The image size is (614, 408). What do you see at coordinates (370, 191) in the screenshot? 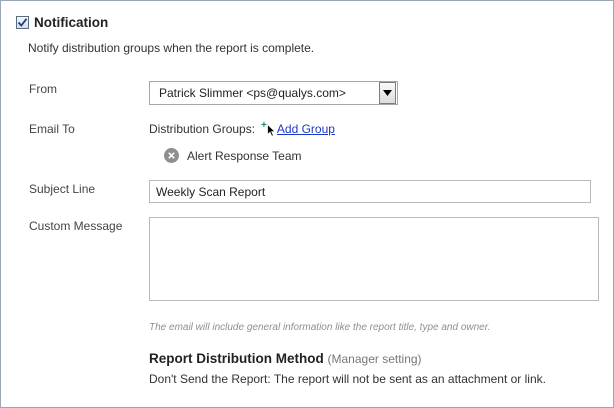
I see `subject-line-input` at bounding box center [370, 191].